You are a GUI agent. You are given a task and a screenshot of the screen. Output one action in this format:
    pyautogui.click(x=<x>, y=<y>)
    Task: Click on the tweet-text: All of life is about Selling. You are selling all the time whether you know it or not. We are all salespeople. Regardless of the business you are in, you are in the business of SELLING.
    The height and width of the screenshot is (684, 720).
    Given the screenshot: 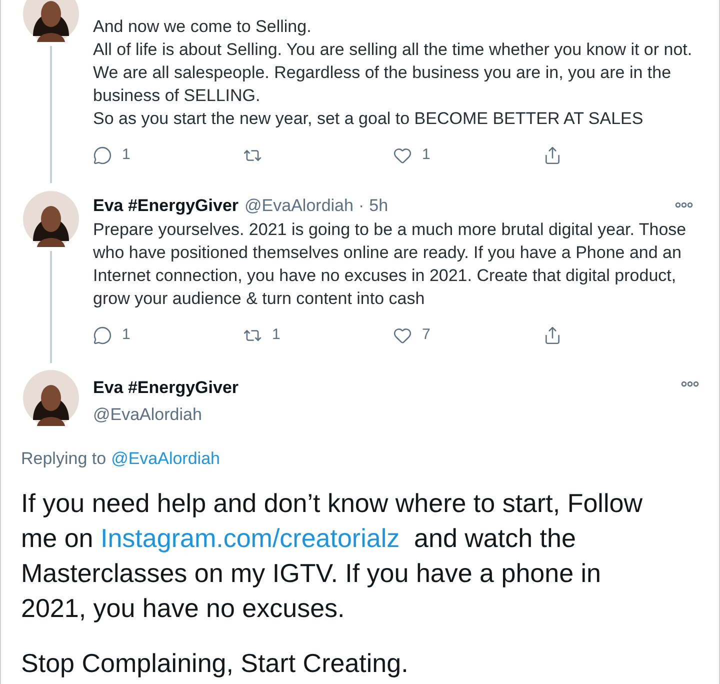 What is the action you would take?
    pyautogui.click(x=393, y=73)
    